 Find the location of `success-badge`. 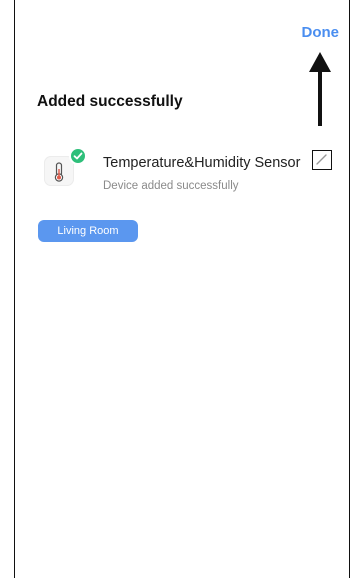

success-badge is located at coordinates (78, 156).